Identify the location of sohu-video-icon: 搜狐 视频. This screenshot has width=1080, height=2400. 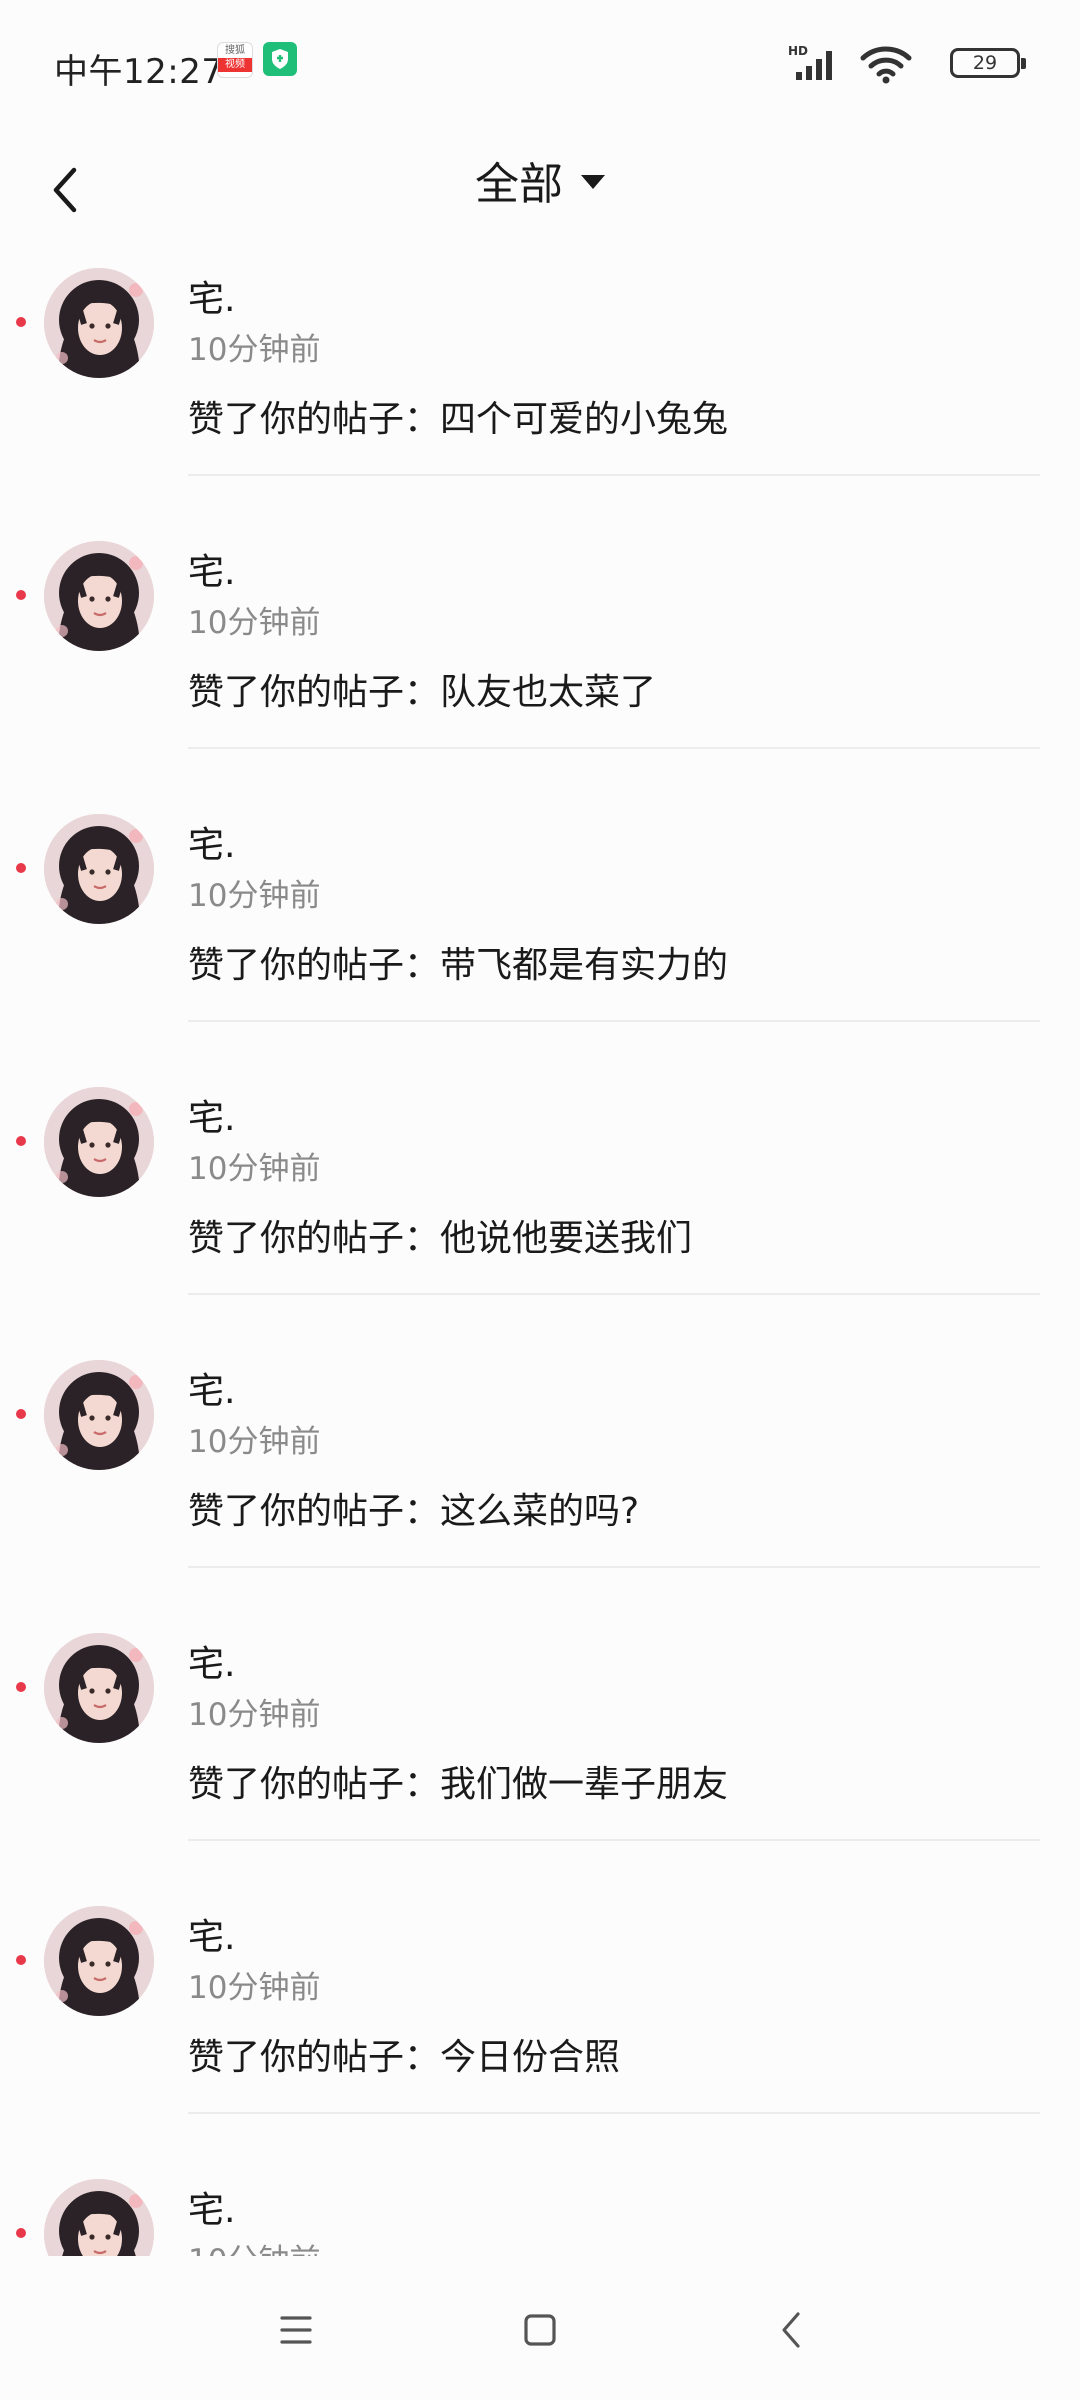
(235, 60).